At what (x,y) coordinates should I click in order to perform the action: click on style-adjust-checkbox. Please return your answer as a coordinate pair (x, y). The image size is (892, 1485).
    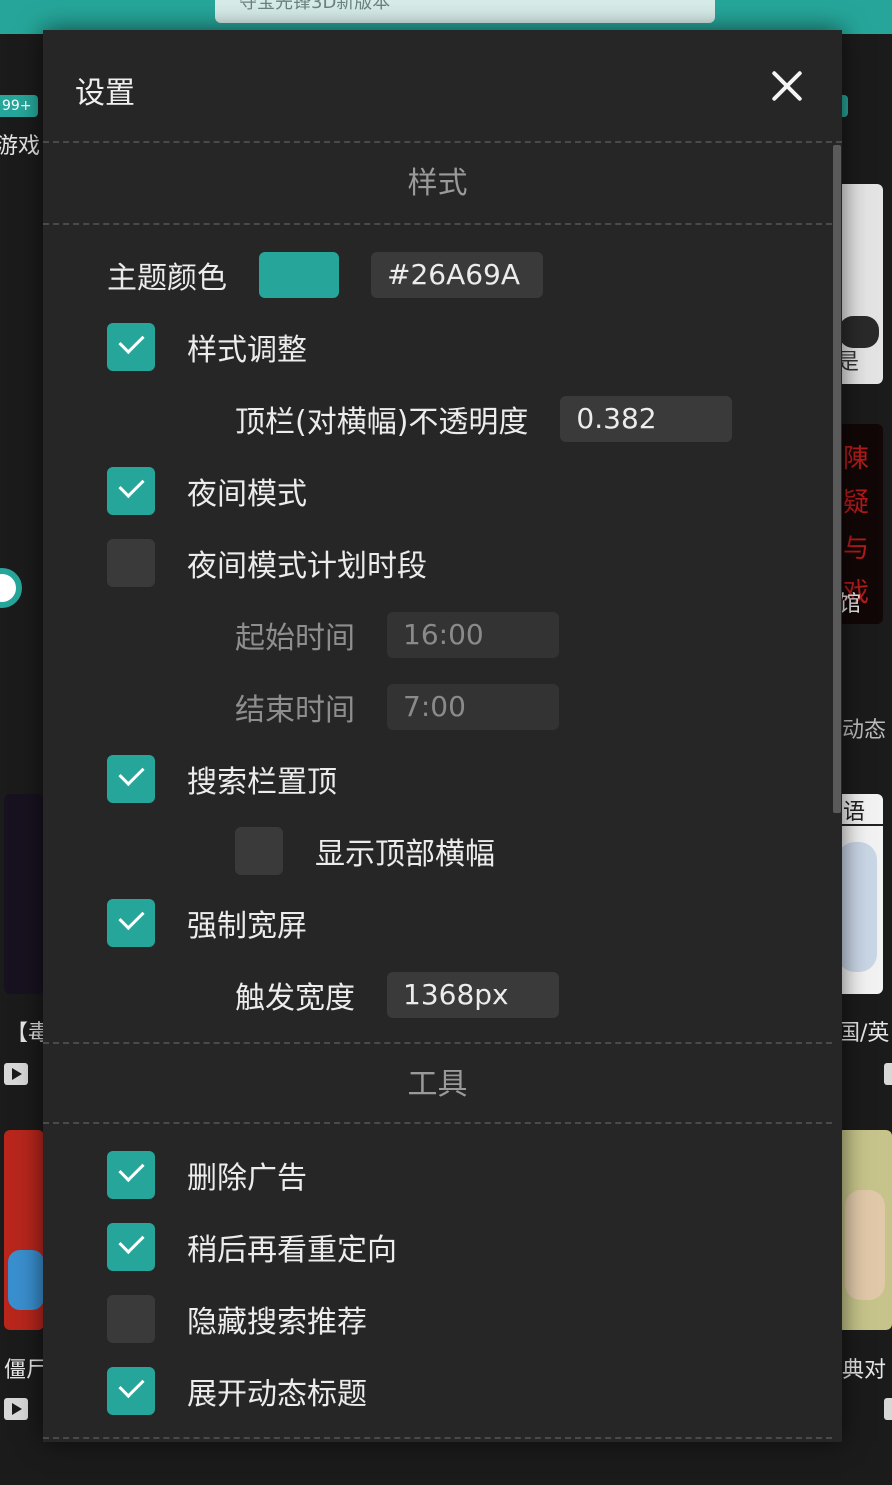
    Looking at the image, I should click on (131, 347).